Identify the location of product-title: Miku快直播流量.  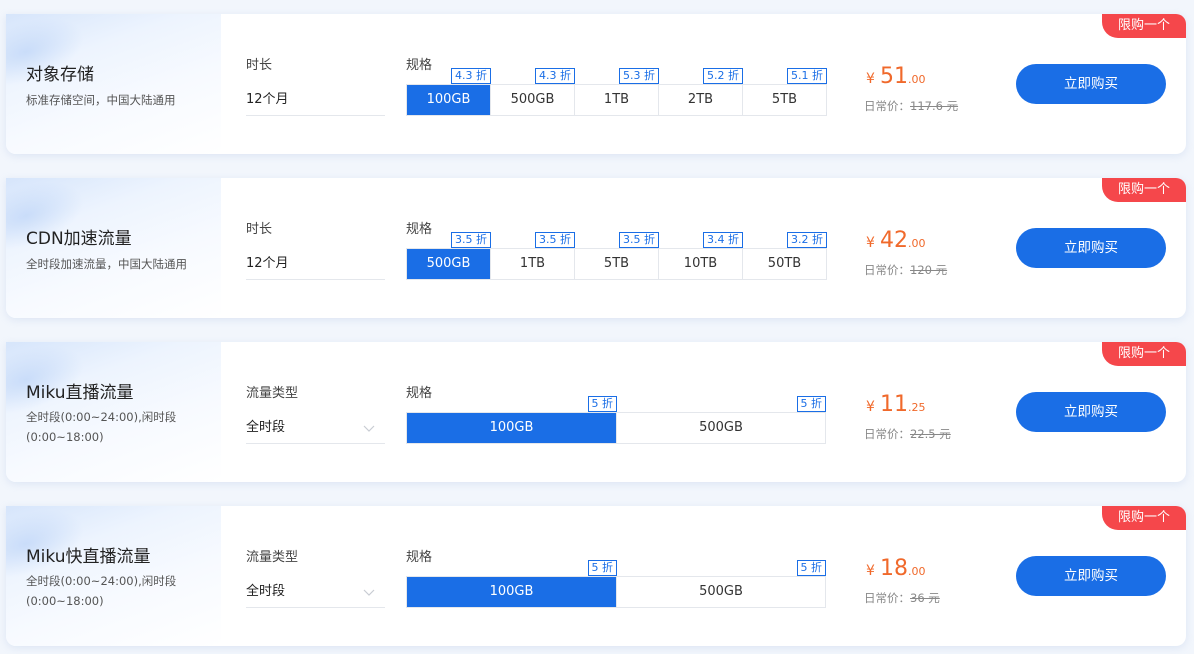
(88, 557).